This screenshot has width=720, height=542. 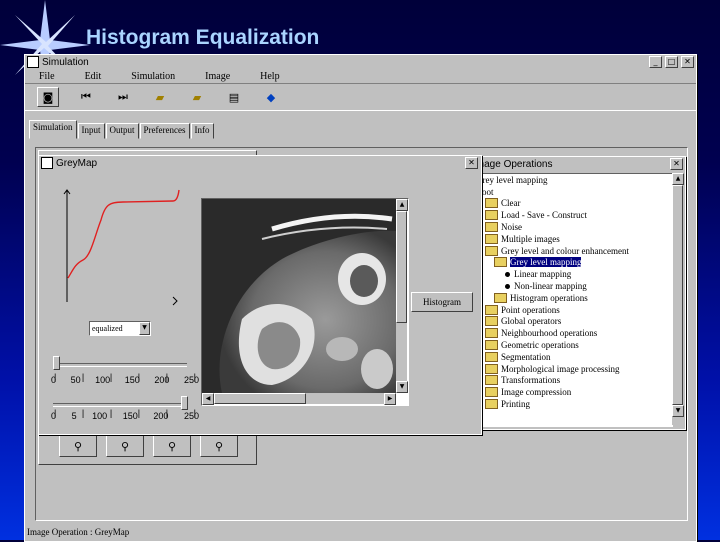 I want to click on chevron-down-icon: ▼, so click(x=144, y=328).